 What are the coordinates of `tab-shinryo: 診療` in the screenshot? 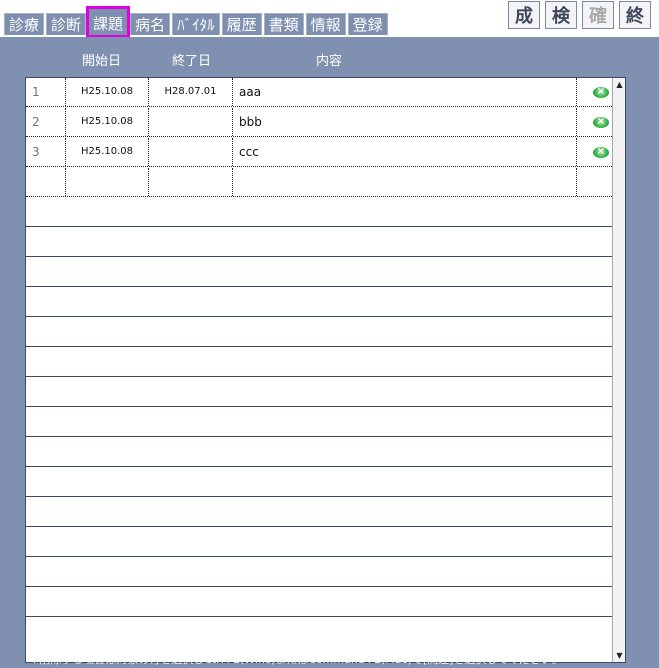 It's located at (24, 24).